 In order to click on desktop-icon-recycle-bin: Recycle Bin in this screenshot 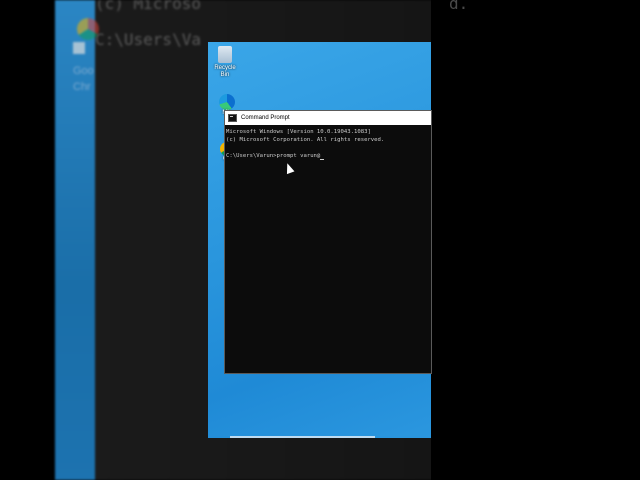, I will do `click(225, 62)`.